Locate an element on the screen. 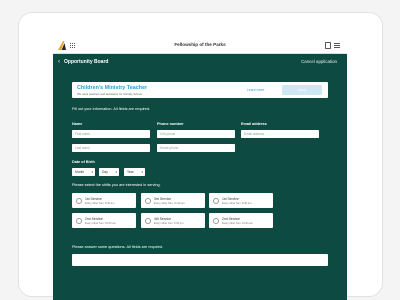  dob-label: Date of Birth is located at coordinates (83, 162).